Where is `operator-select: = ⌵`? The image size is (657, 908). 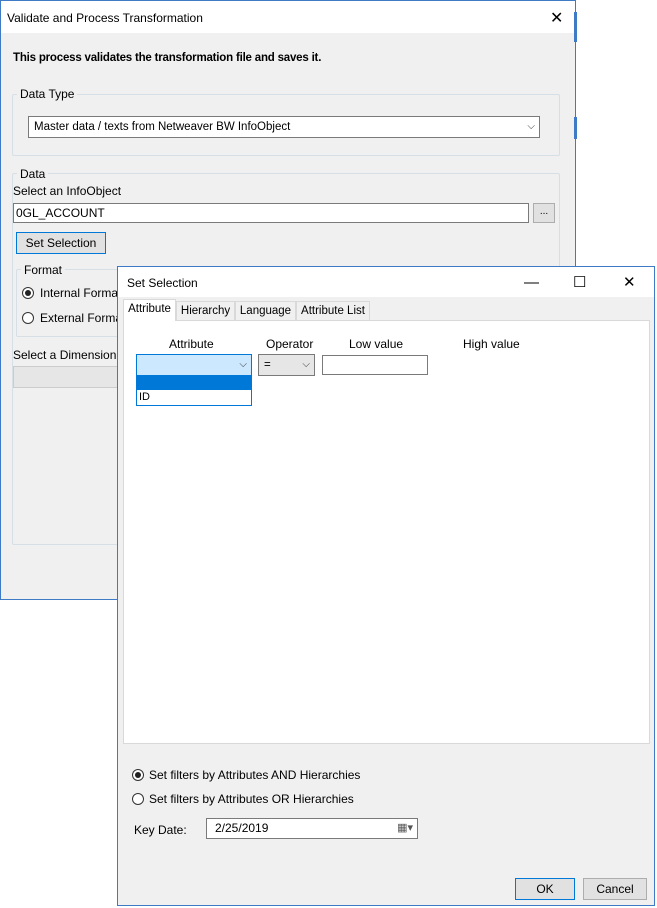 operator-select: = ⌵ is located at coordinates (286, 365).